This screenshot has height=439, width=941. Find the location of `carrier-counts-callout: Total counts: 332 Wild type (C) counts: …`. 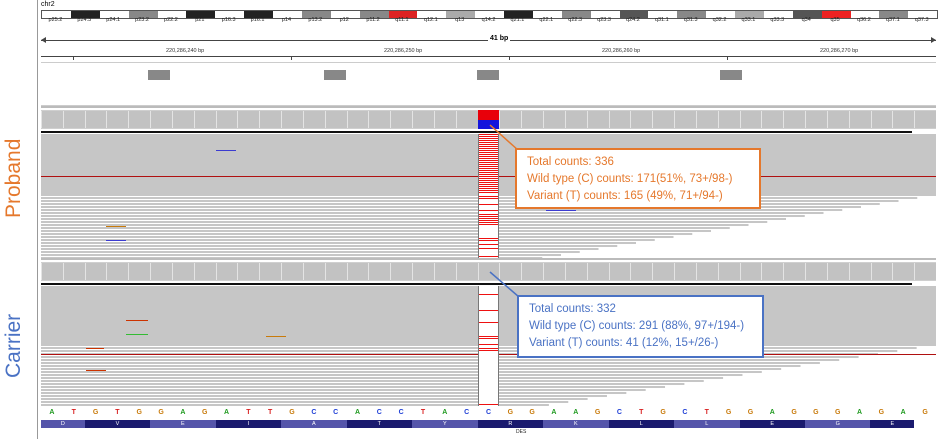

carrier-counts-callout: Total counts: 332 Wild type (C) counts: … is located at coordinates (640, 326).